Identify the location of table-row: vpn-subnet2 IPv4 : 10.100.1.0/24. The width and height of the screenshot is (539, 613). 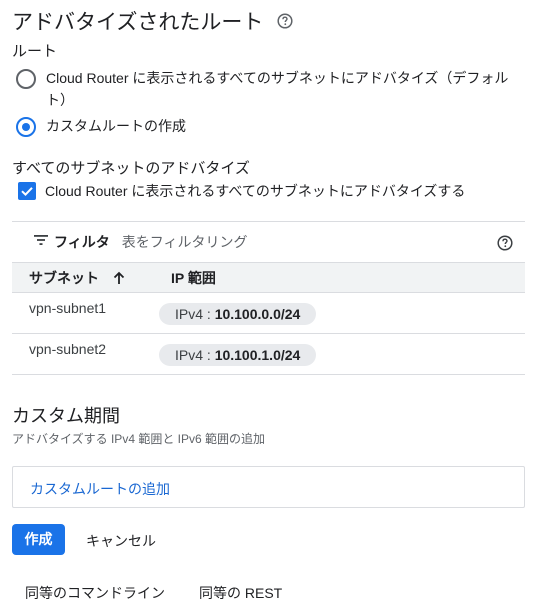
(268, 354).